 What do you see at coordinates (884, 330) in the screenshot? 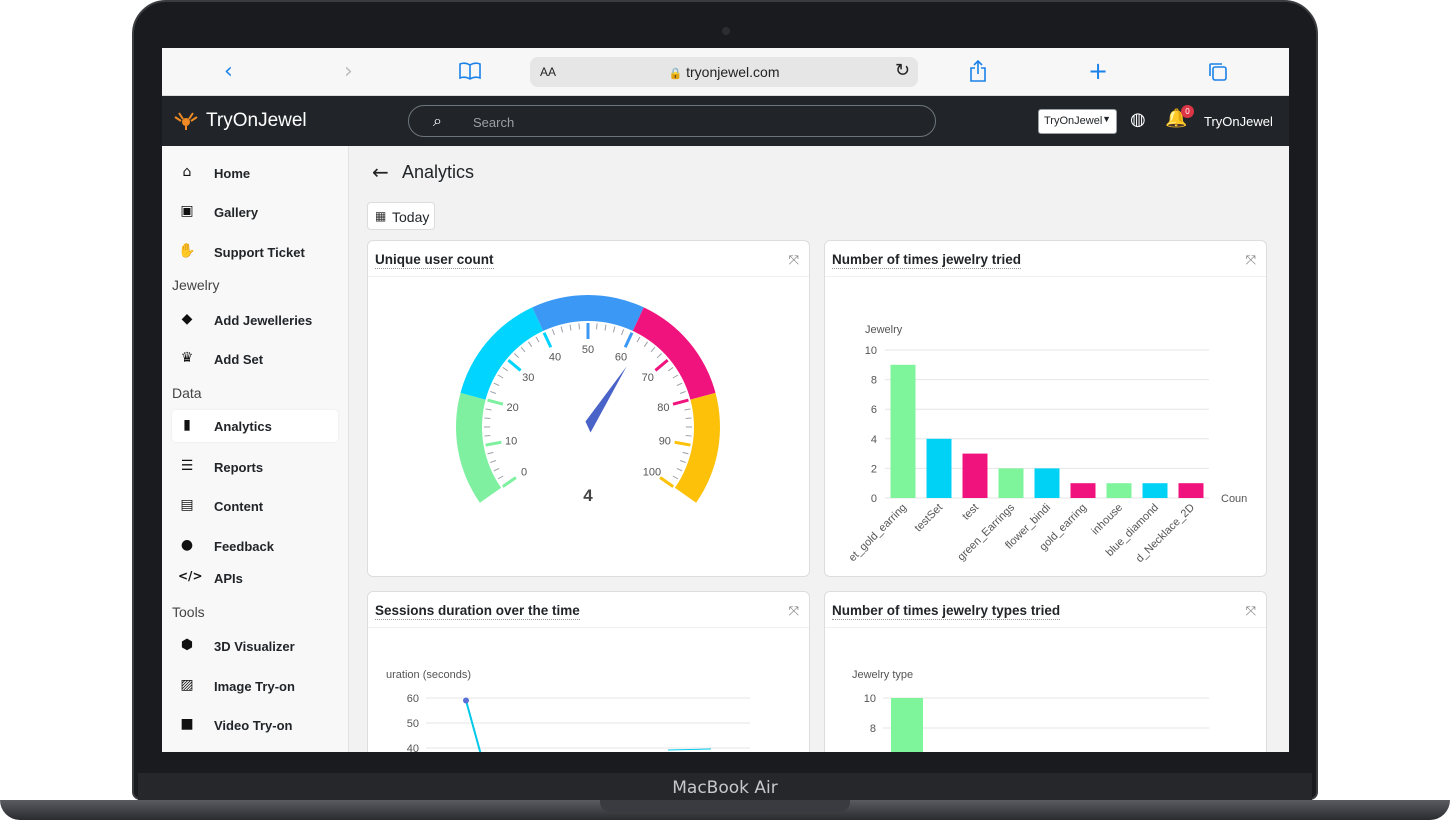
I see `y-axis-title: Jewelry` at bounding box center [884, 330].